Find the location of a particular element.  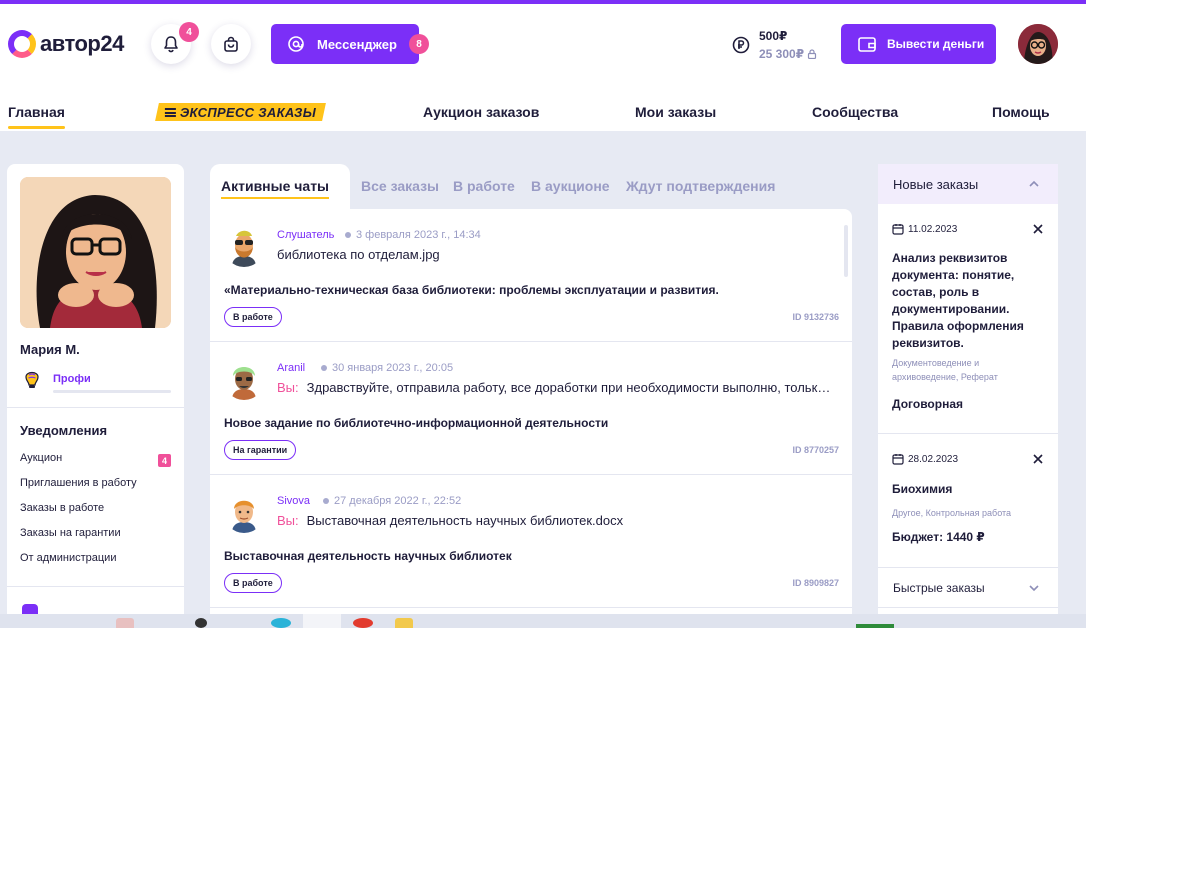

withdraw-label: Вывести деньги is located at coordinates (936, 44).